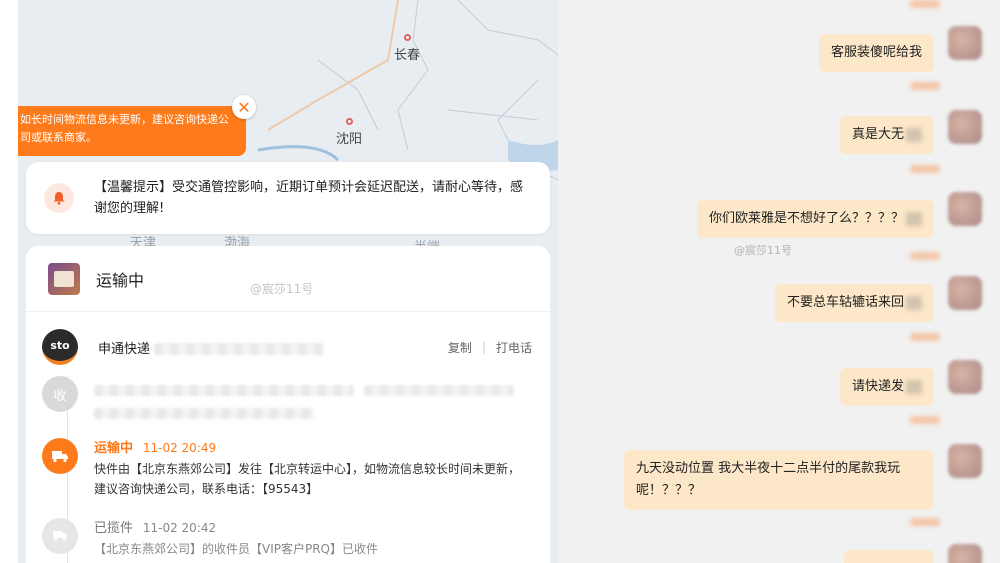  Describe the element at coordinates (288, 279) in the screenshot. I see `status-header: 运输中 @宸莎11号` at that location.